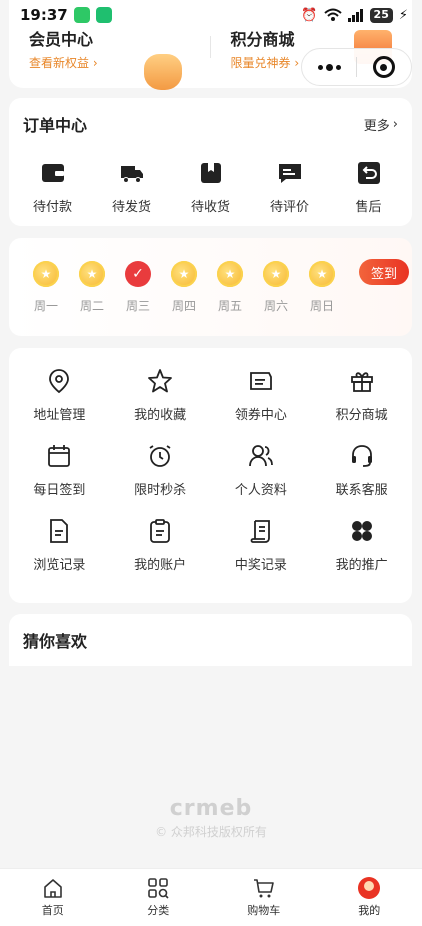  What do you see at coordinates (376, 126) in the screenshot?
I see `order-more-label: 更多` at bounding box center [376, 126].